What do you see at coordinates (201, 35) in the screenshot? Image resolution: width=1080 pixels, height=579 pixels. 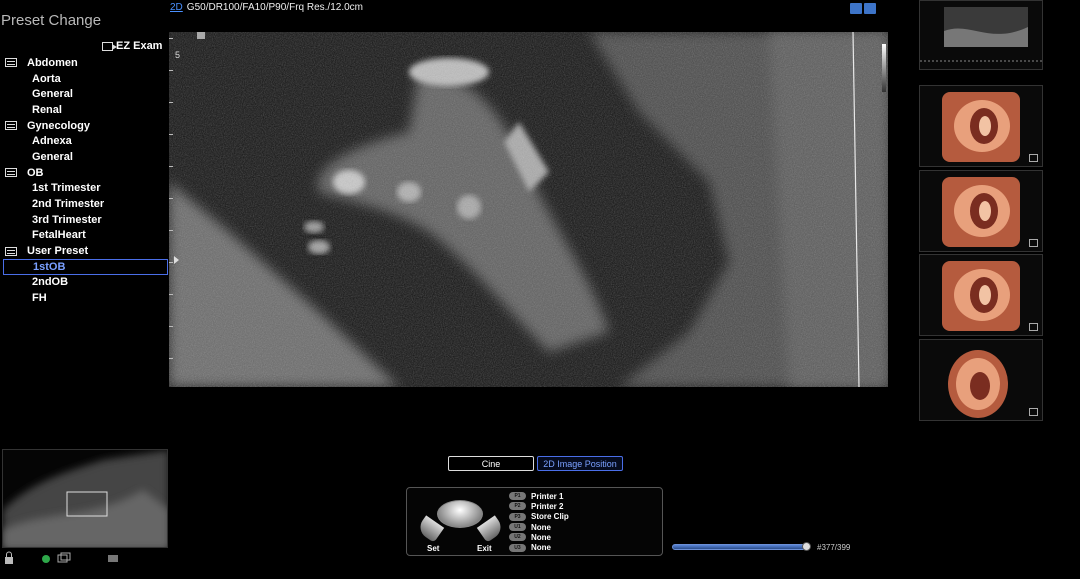 I see `probe-orientation-icon` at bounding box center [201, 35].